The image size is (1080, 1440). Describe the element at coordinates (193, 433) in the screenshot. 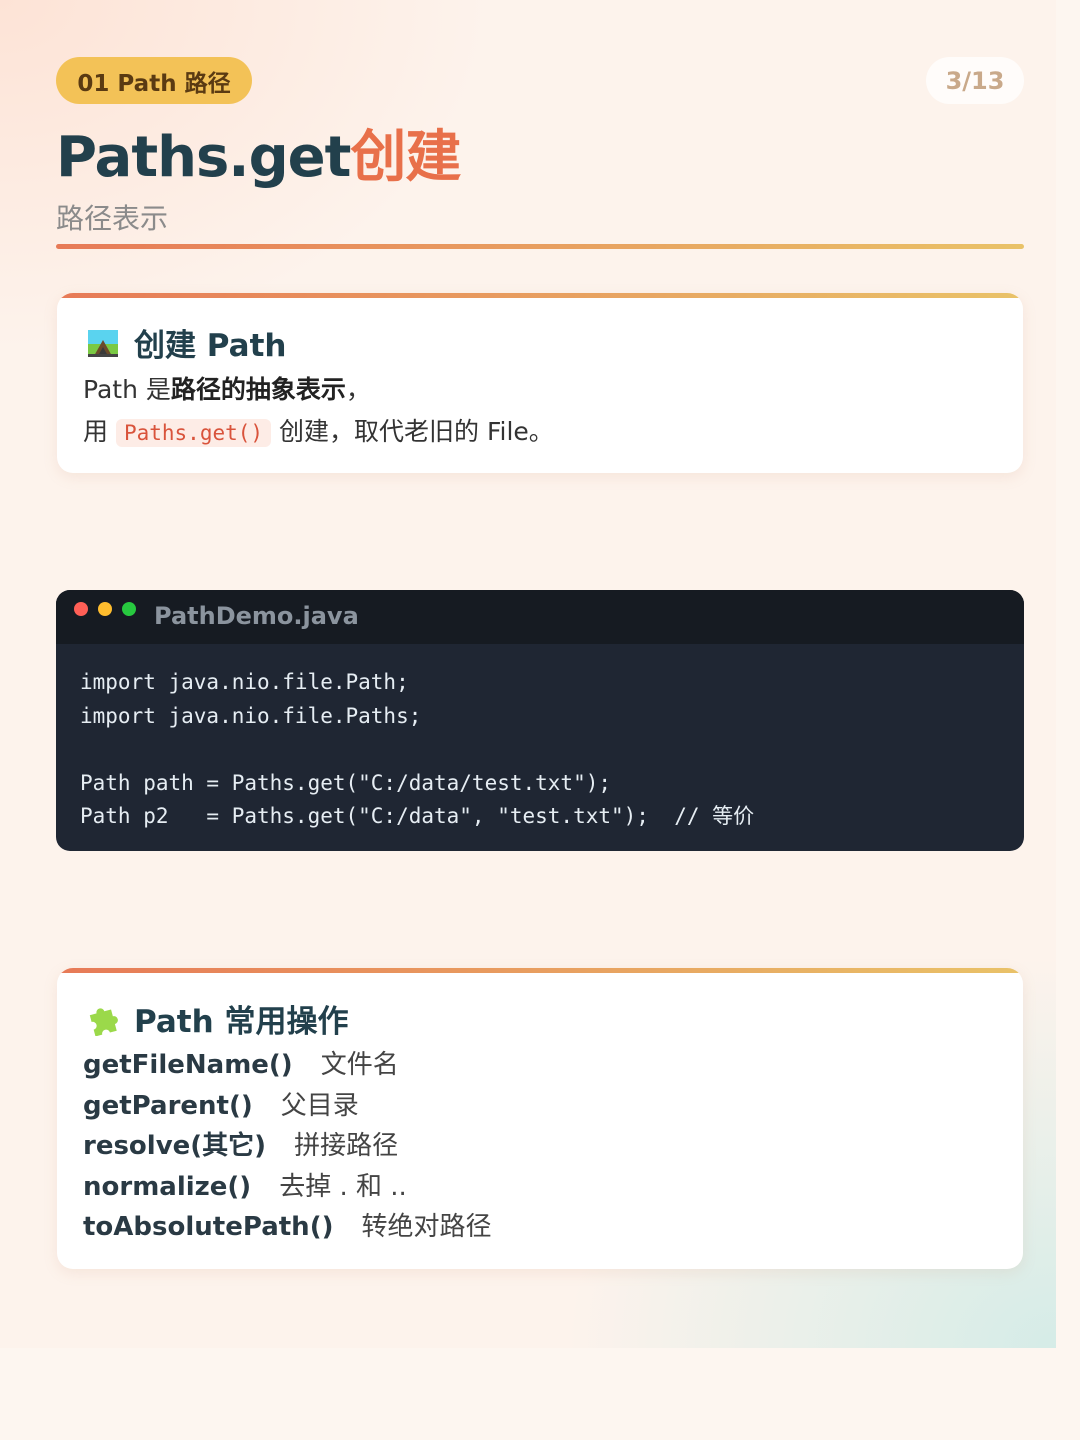

I see `inline-code: Paths.get()` at that location.